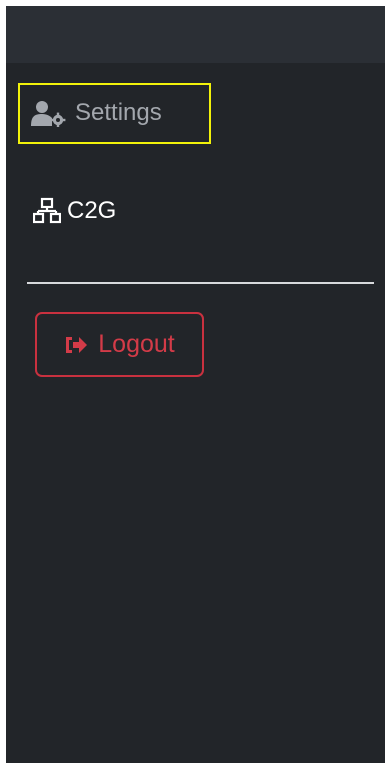 Image resolution: width=385 pixels, height=769 pixels. What do you see at coordinates (200, 283) in the screenshot?
I see `sidebar-divider` at bounding box center [200, 283].